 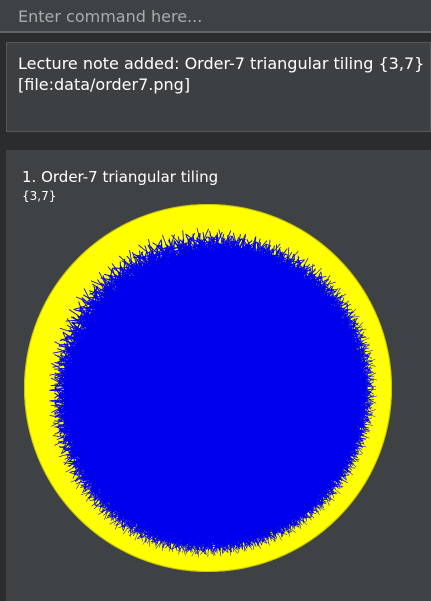 I want to click on note-title: 1. Order-7 triangular tiling, so click(x=120, y=177).